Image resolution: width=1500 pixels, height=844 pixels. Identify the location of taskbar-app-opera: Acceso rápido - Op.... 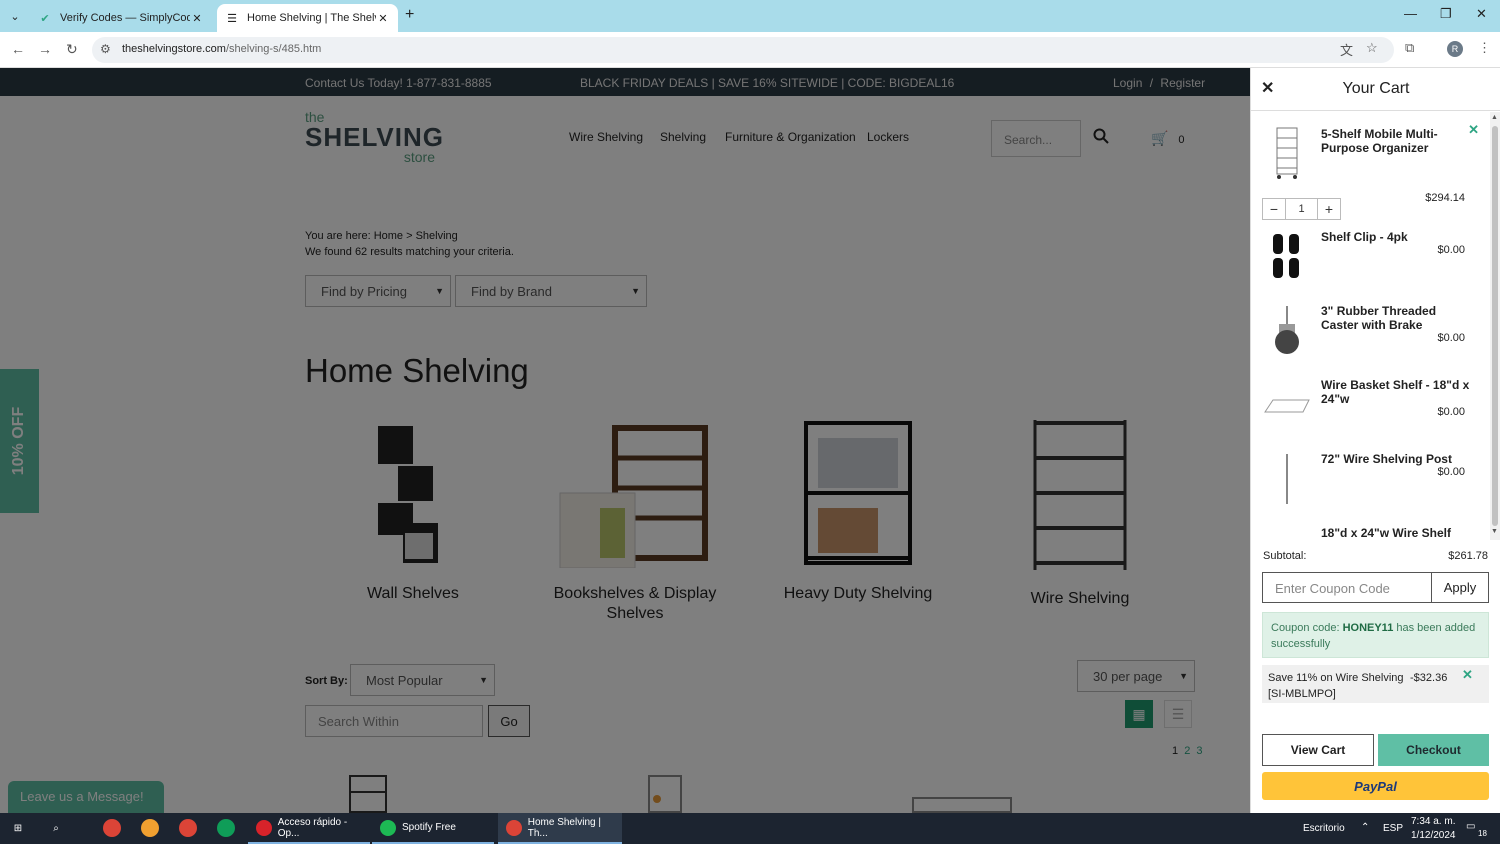
(309, 828).